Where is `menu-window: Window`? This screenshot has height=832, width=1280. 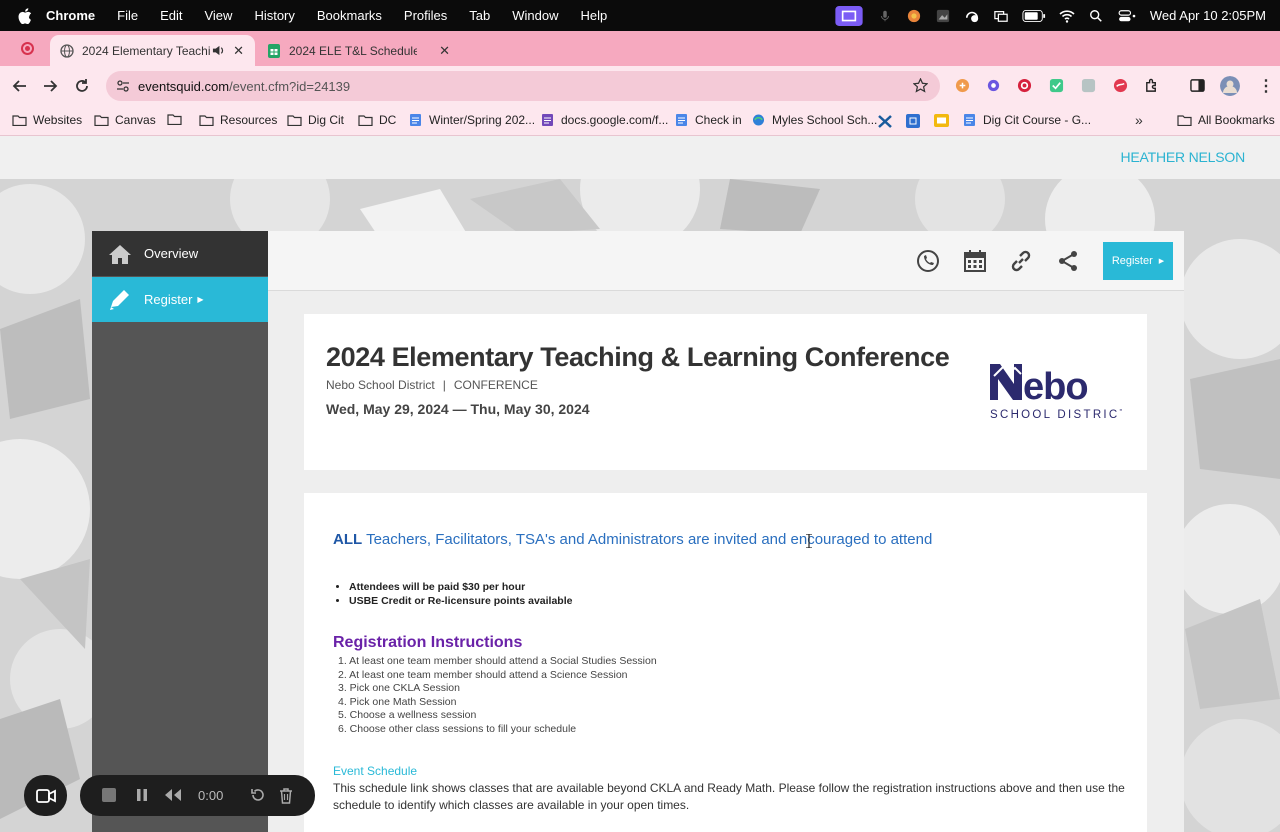
menu-window: Window is located at coordinates (535, 15).